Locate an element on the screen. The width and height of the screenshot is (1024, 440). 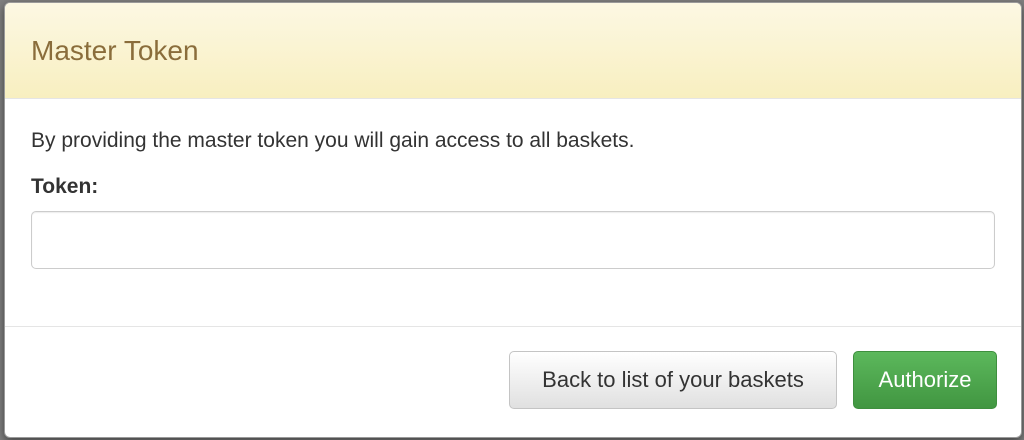
token-input is located at coordinates (513, 240).